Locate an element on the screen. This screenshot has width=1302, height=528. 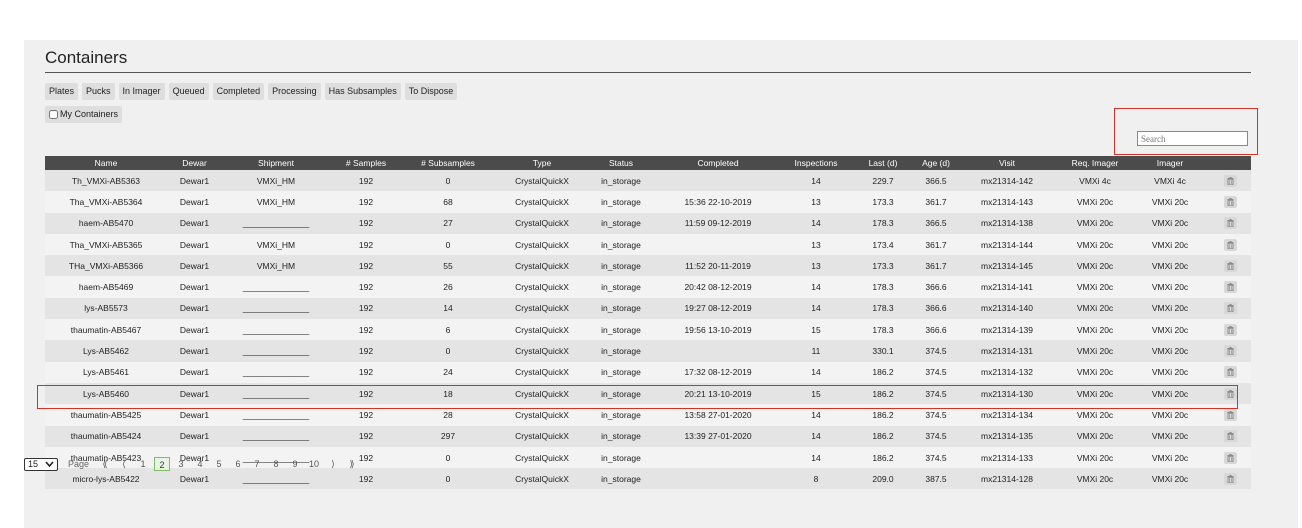
column-header: Dewar is located at coordinates (194, 163).